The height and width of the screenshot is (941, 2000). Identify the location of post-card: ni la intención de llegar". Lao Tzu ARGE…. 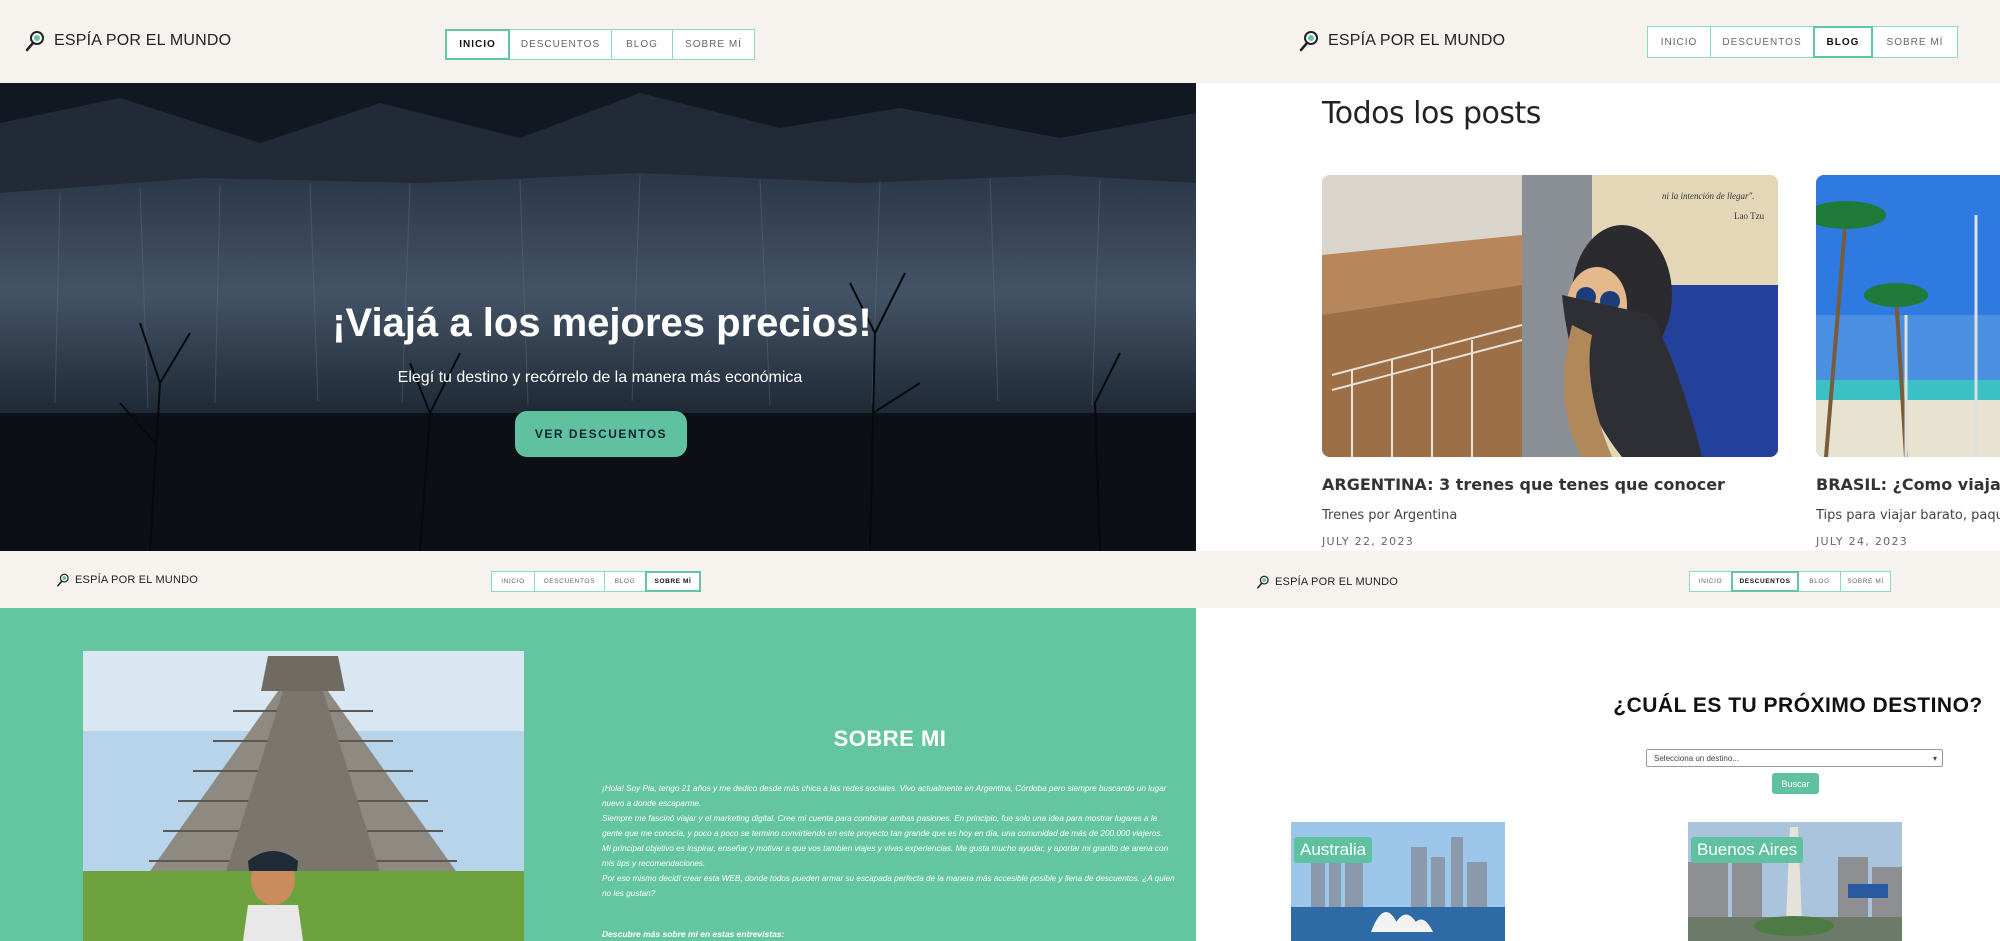
(1550, 361).